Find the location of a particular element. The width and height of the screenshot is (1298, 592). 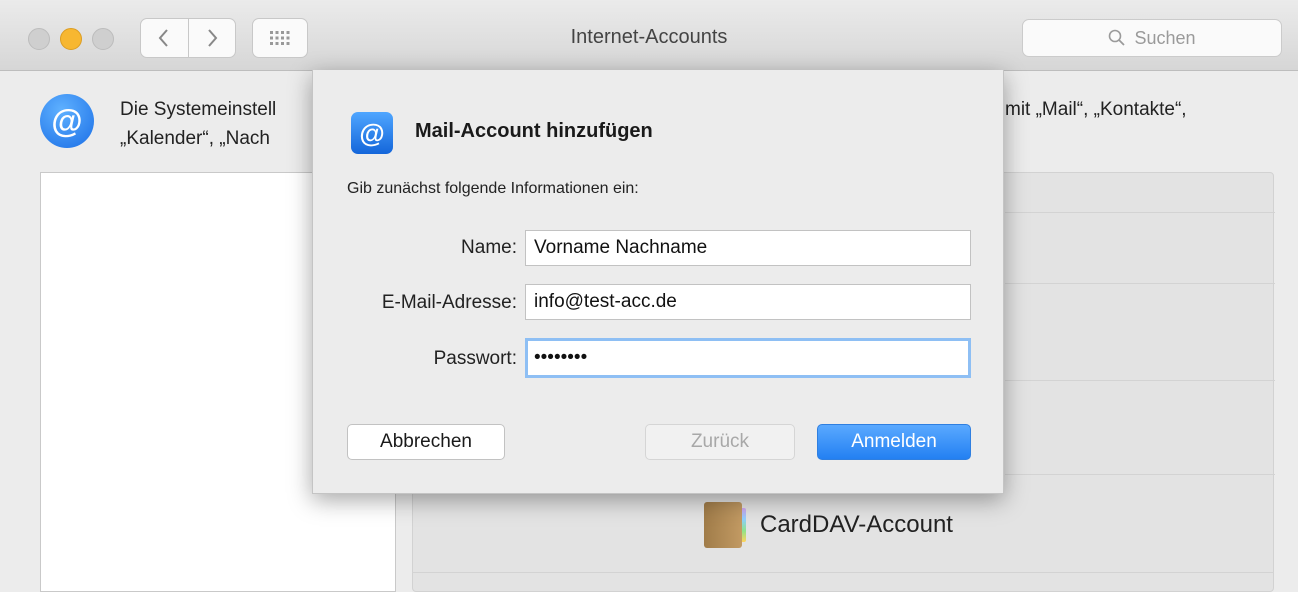

carddav-label: CardDAV-Account is located at coordinates (856, 524).